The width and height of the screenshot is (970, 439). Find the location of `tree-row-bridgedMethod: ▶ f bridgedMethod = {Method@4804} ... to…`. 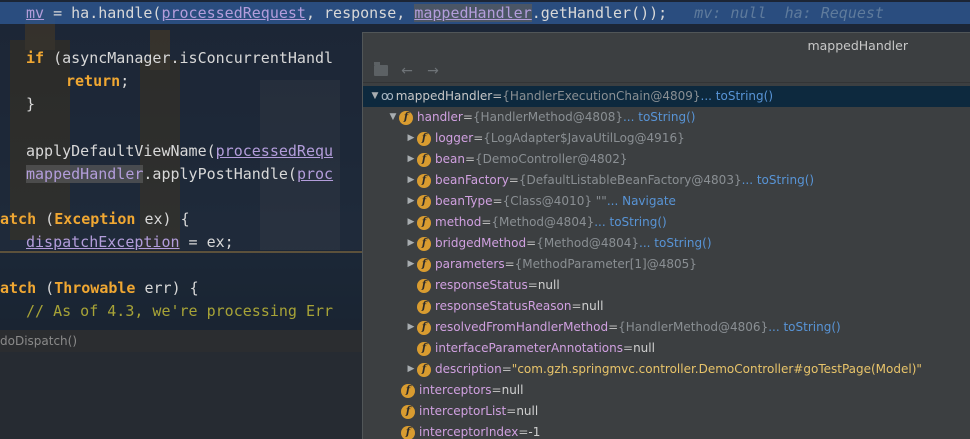

tree-row-bridgedMethod: ▶ f bridgedMethod = {Method@4804} ... to… is located at coordinates (666, 243).